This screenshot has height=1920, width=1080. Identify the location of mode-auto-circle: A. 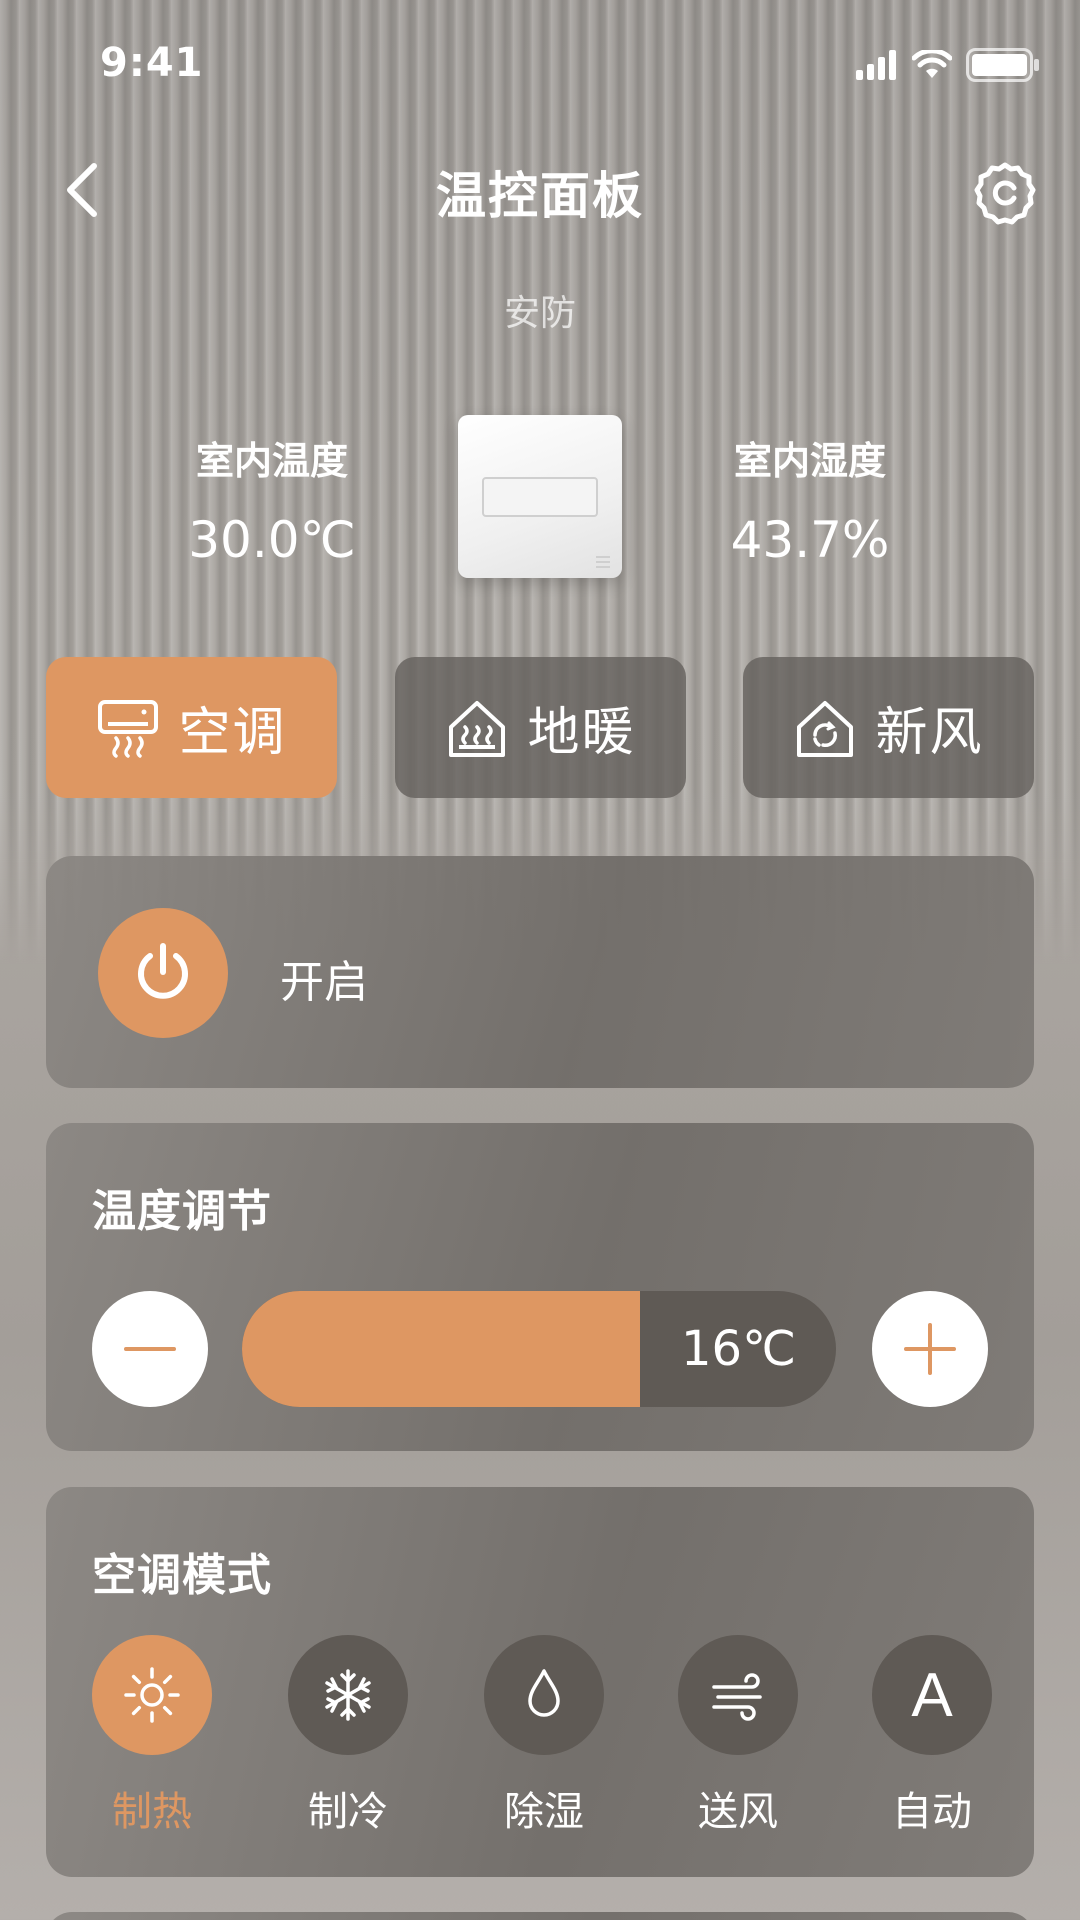
(932, 1695).